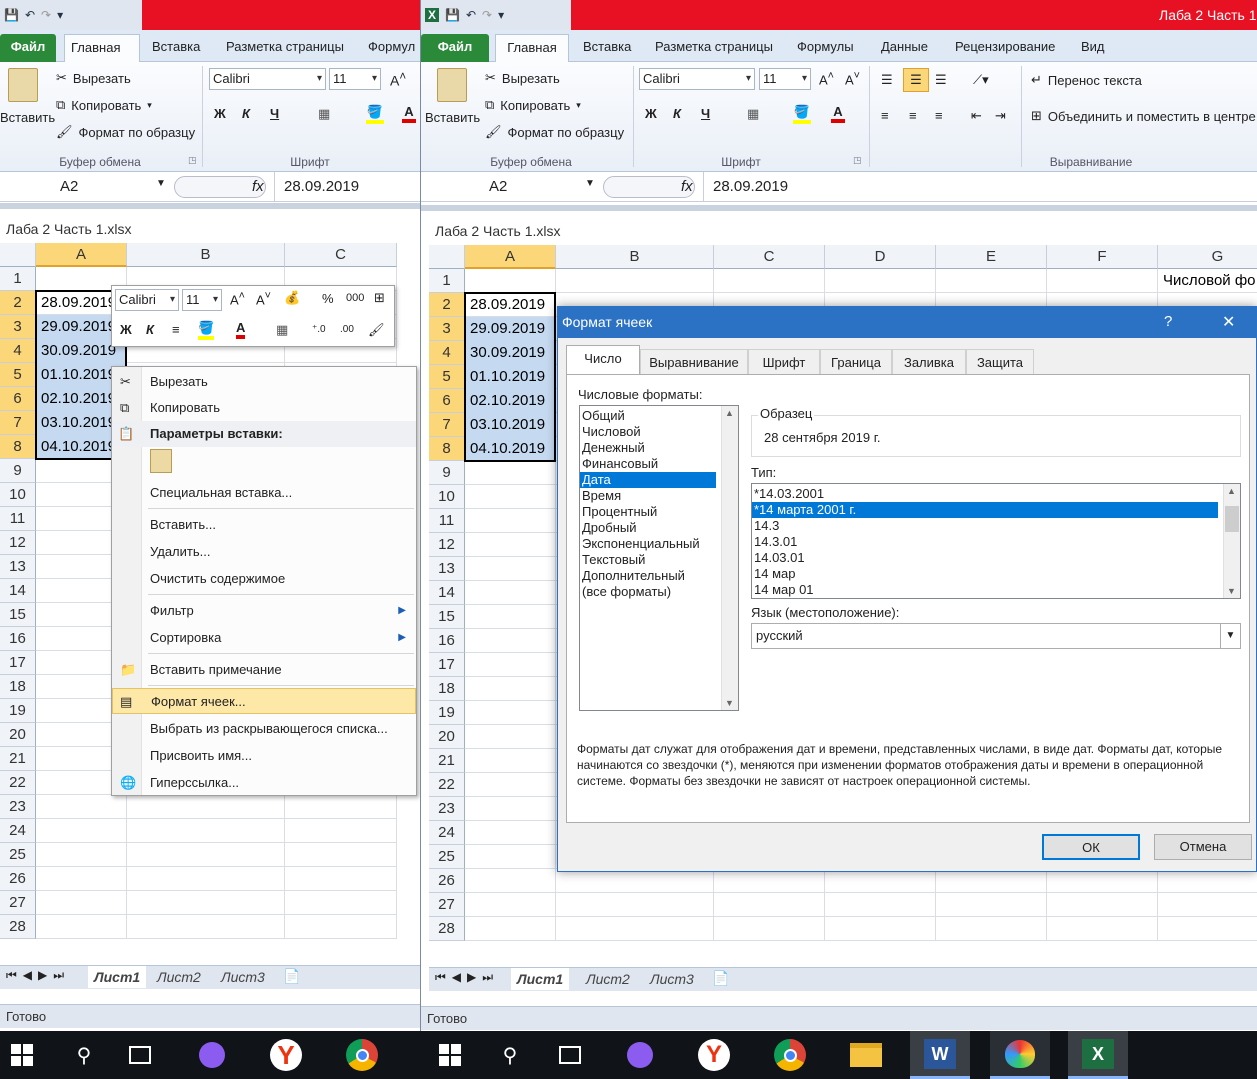 The width and height of the screenshot is (1257, 1079). I want to click on row-header-3: 3, so click(18, 327).